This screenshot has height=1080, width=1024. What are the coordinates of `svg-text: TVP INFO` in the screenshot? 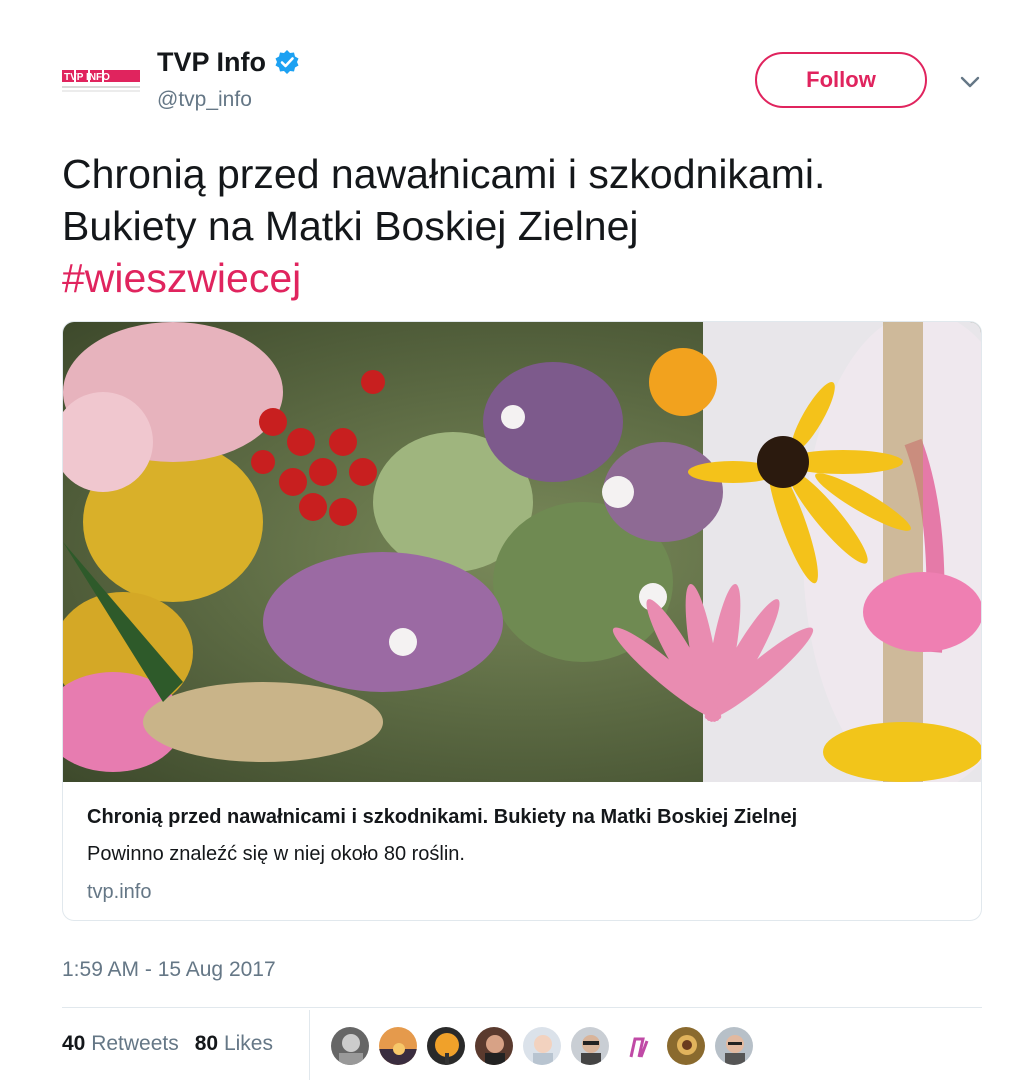 It's located at (87, 77).